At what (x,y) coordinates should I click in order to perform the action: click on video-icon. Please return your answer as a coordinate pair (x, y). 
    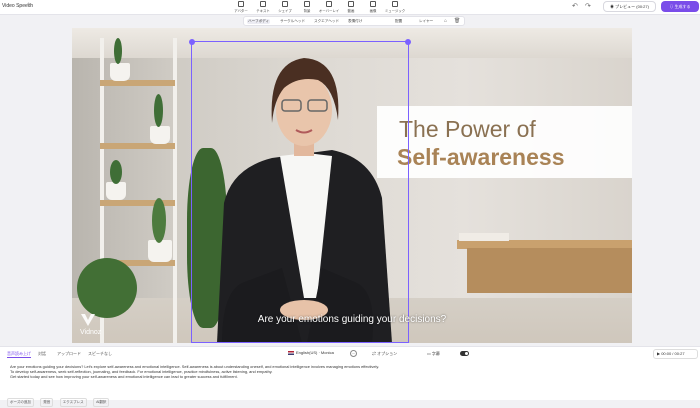
    Looking at the image, I should click on (351, 4).